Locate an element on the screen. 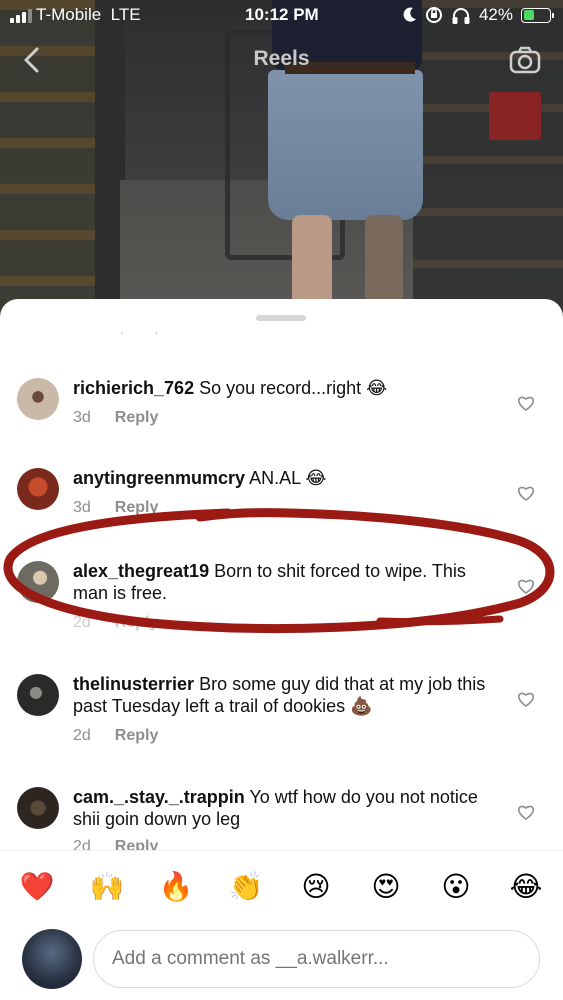  network-type: LTE is located at coordinates (125, 14).